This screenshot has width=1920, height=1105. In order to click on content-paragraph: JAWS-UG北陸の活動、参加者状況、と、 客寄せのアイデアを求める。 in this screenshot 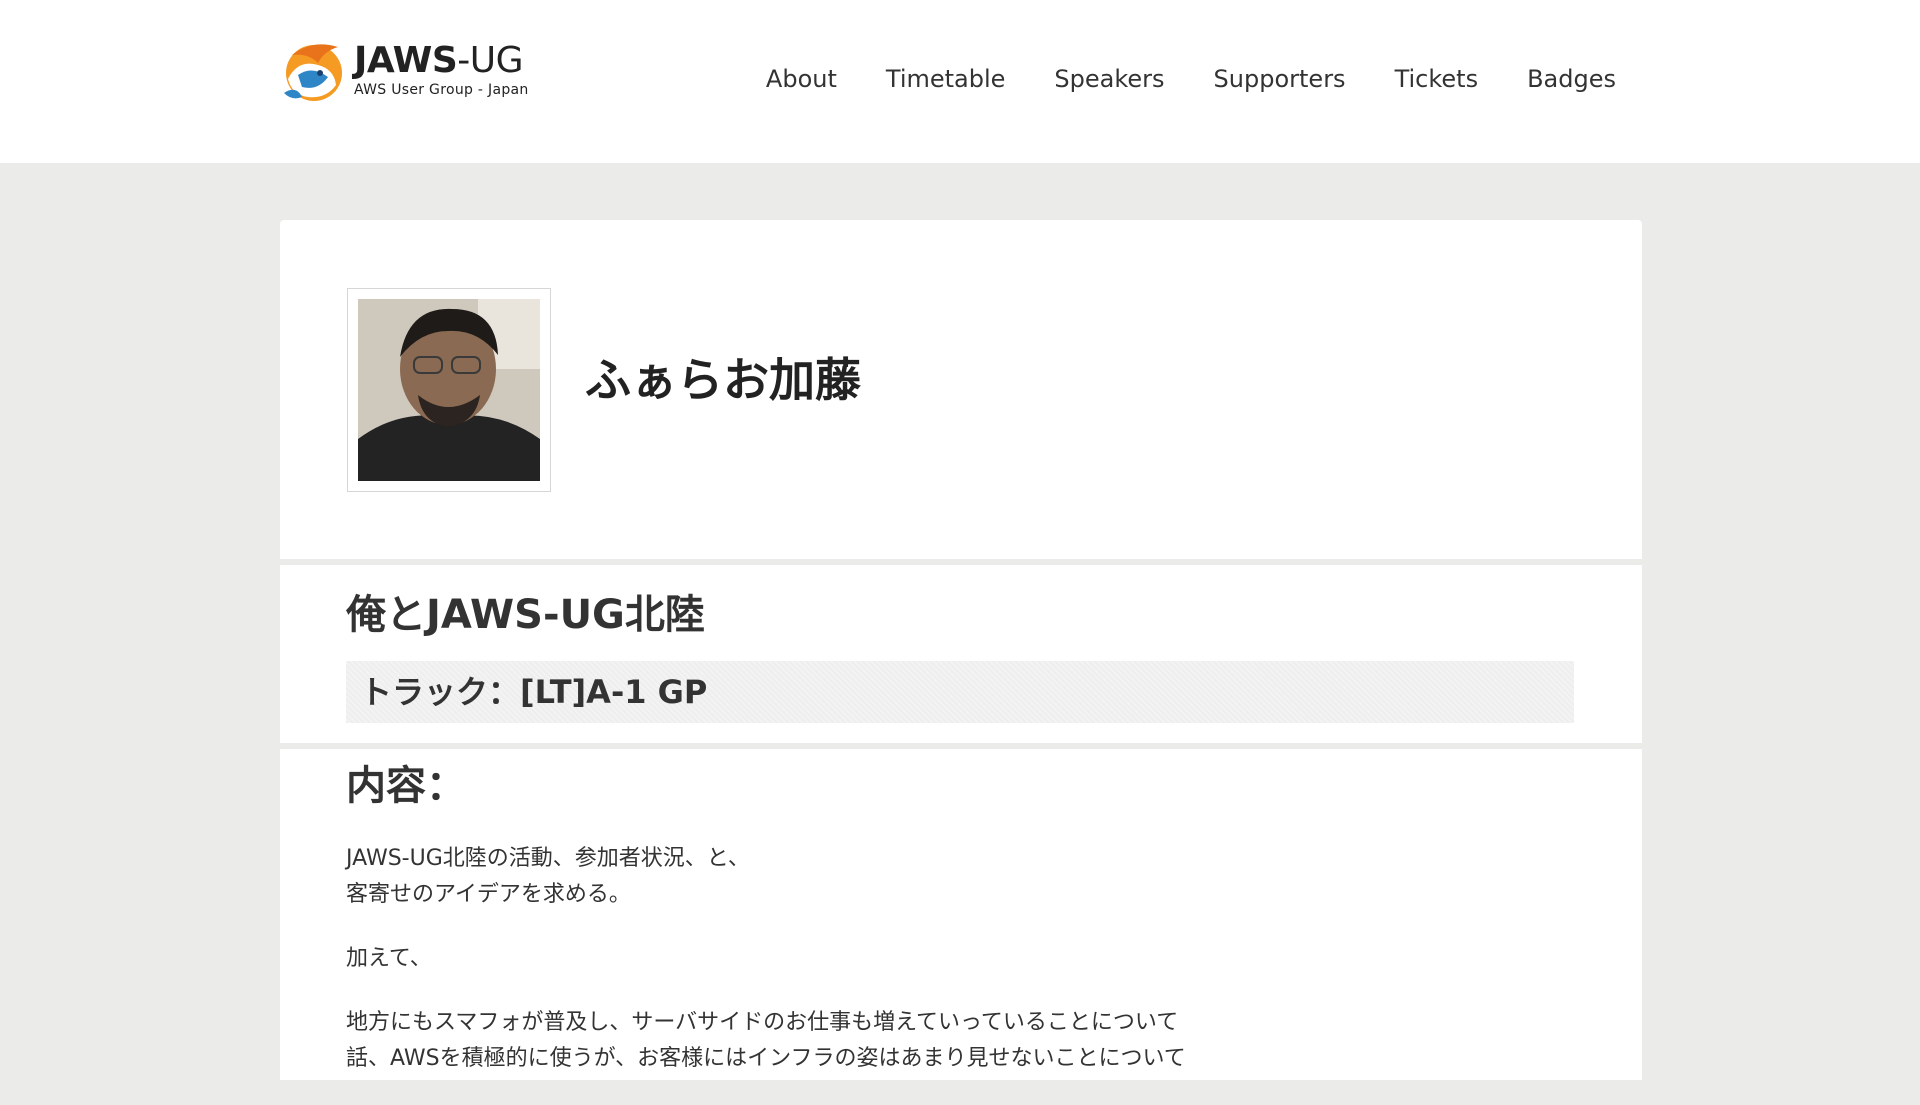, I will do `click(548, 876)`.